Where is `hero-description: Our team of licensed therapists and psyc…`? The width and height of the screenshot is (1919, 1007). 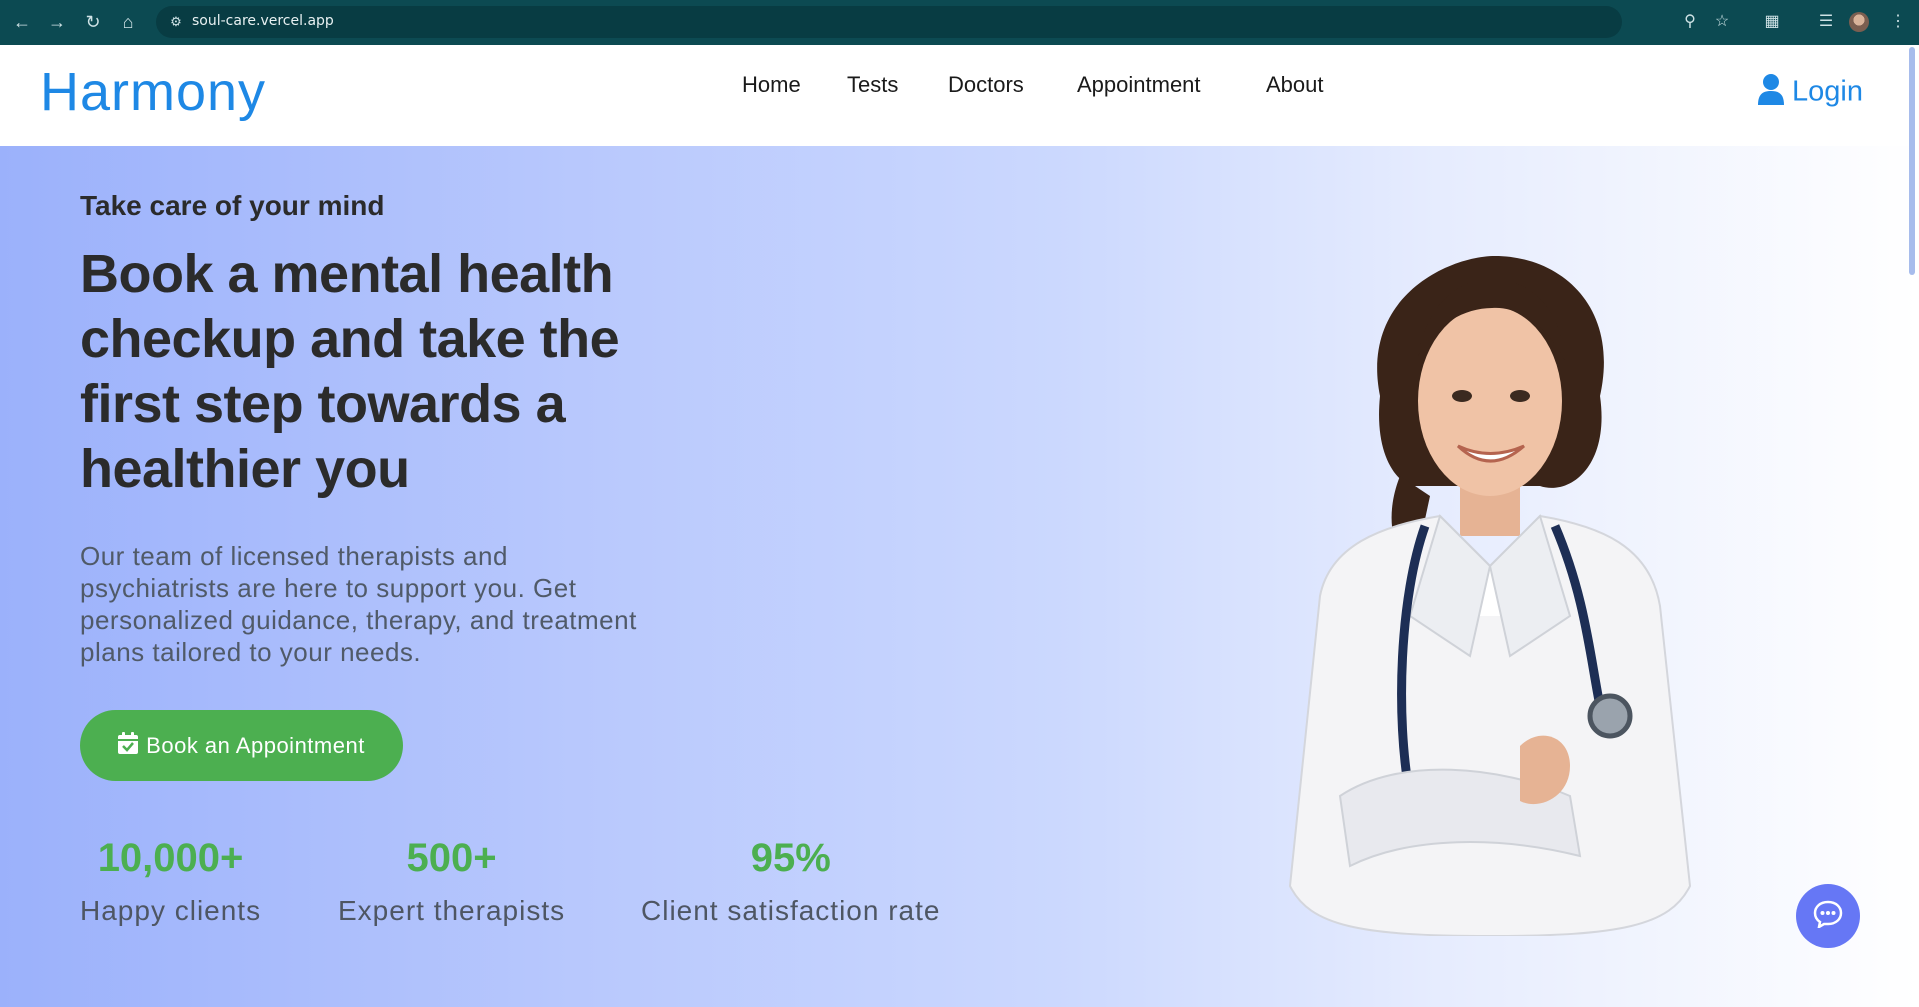 hero-description: Our team of licensed therapists and psyc… is located at coordinates (358, 604).